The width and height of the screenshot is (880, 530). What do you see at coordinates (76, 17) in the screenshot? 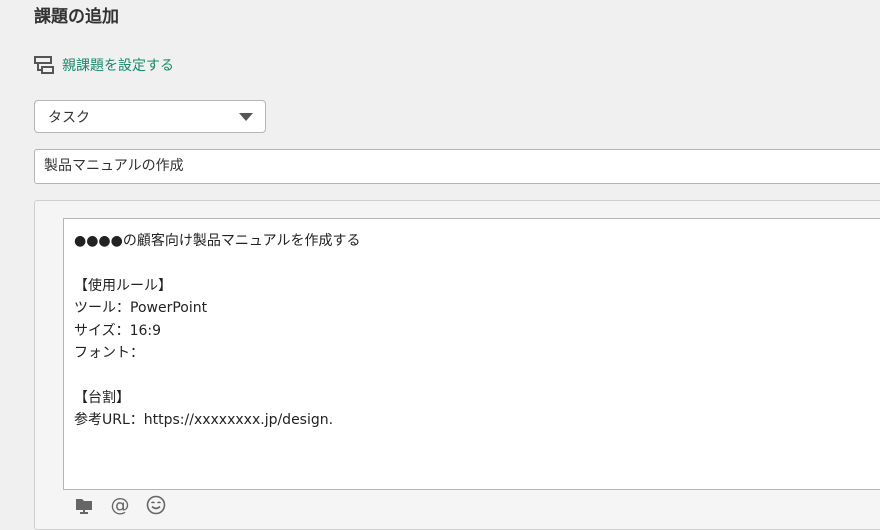
I see `page-title: 課題の追加` at bounding box center [76, 17].